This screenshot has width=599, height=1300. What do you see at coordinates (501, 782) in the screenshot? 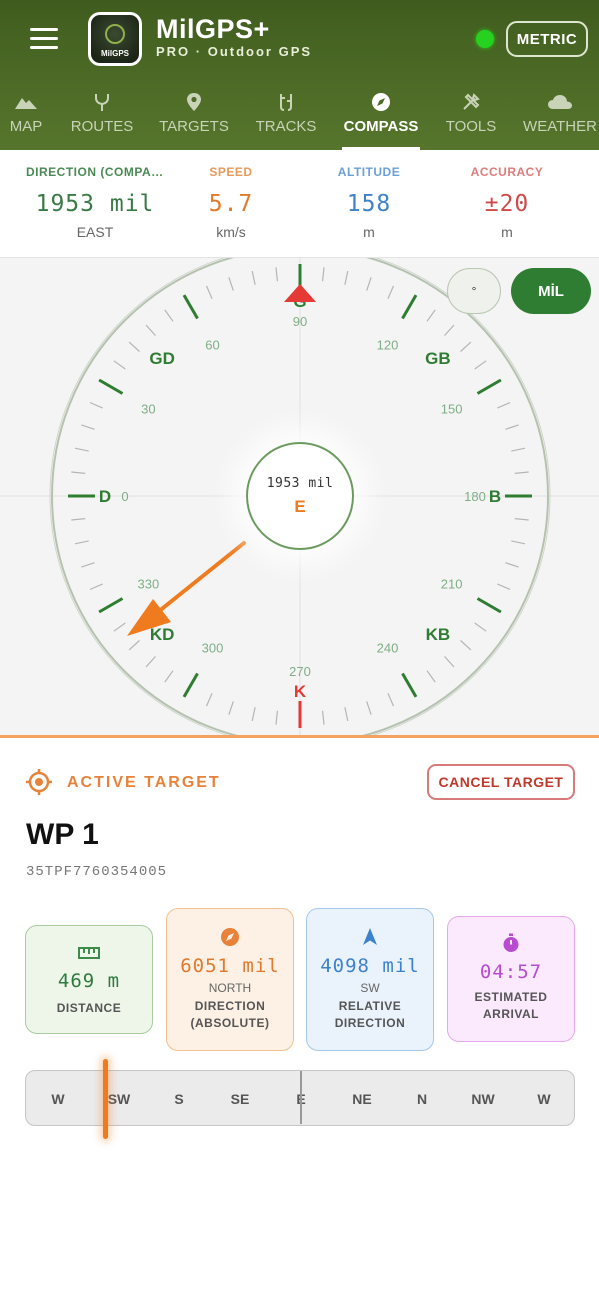
I see `cancel-target-button: CANCEL TARGET` at bounding box center [501, 782].